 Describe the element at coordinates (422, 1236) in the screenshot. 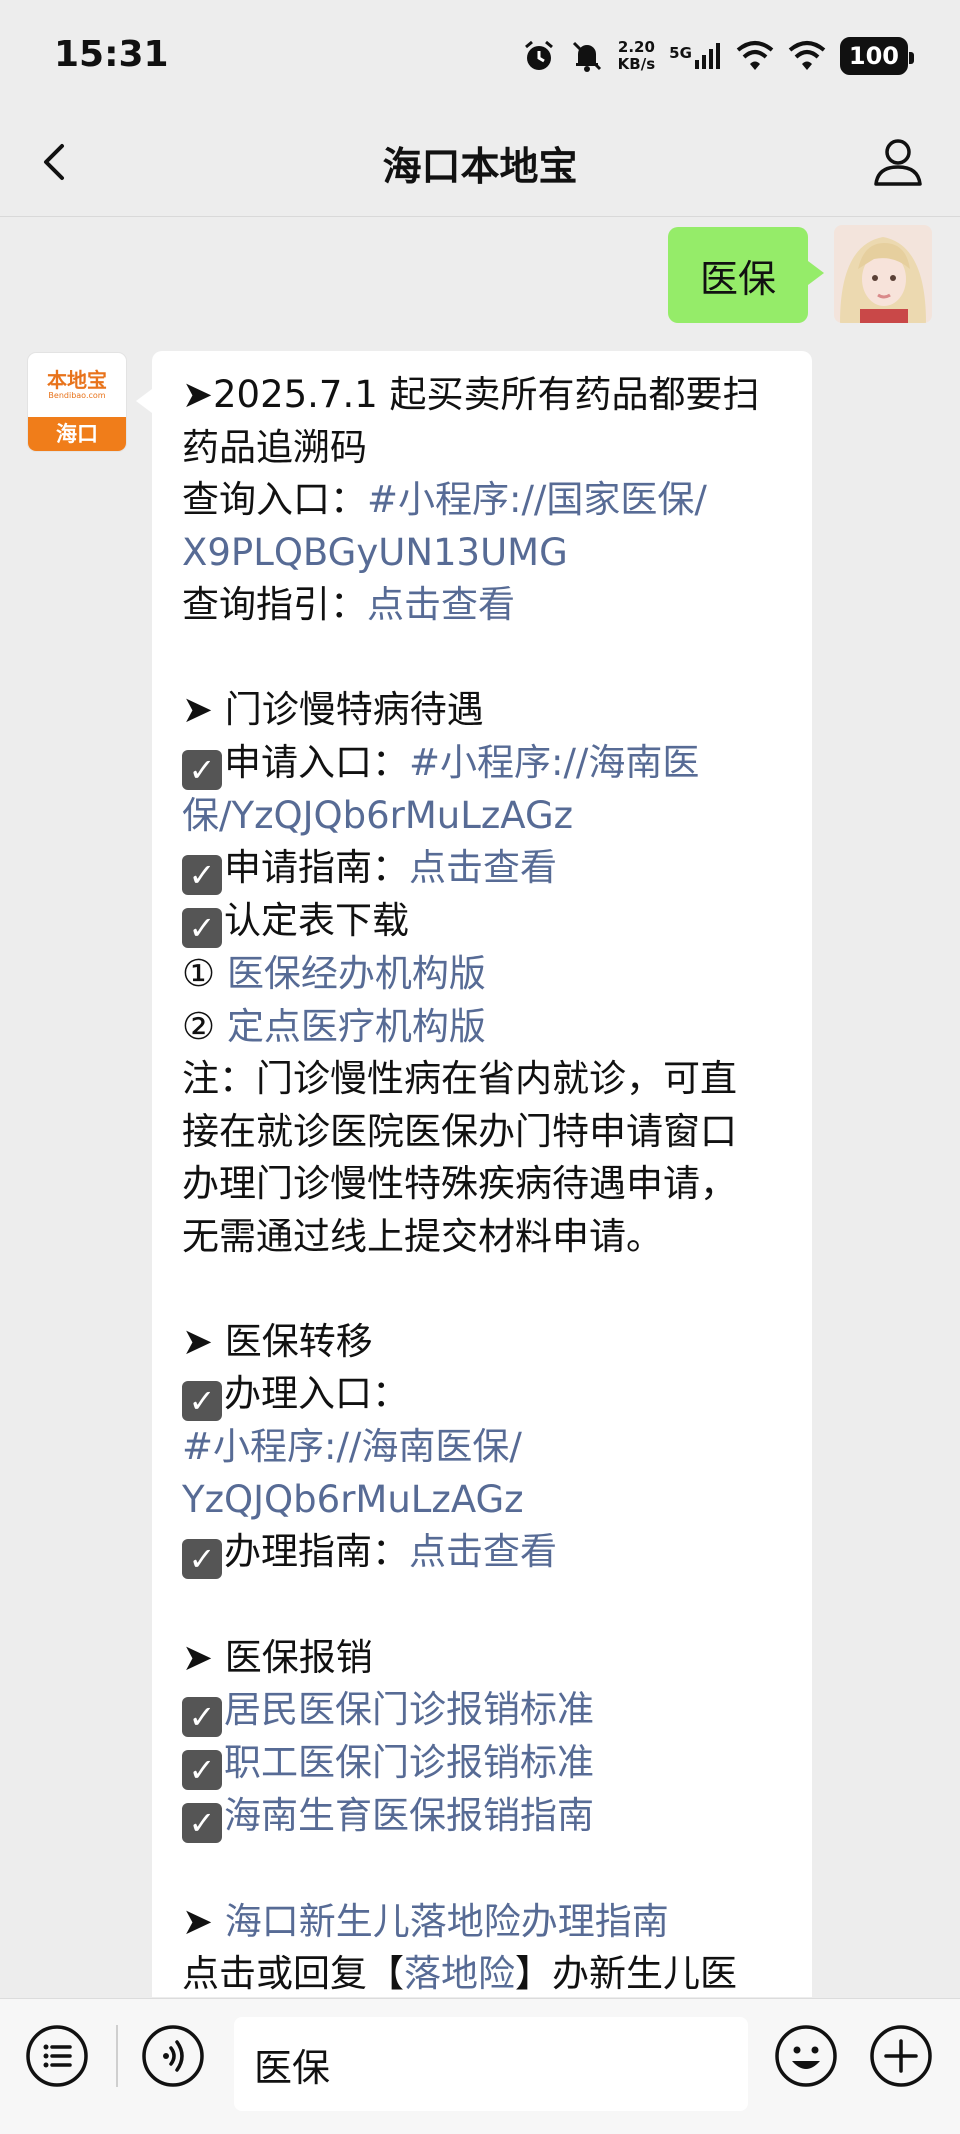

I see `reply-text: 无需通过线上提交材料申请。` at that location.